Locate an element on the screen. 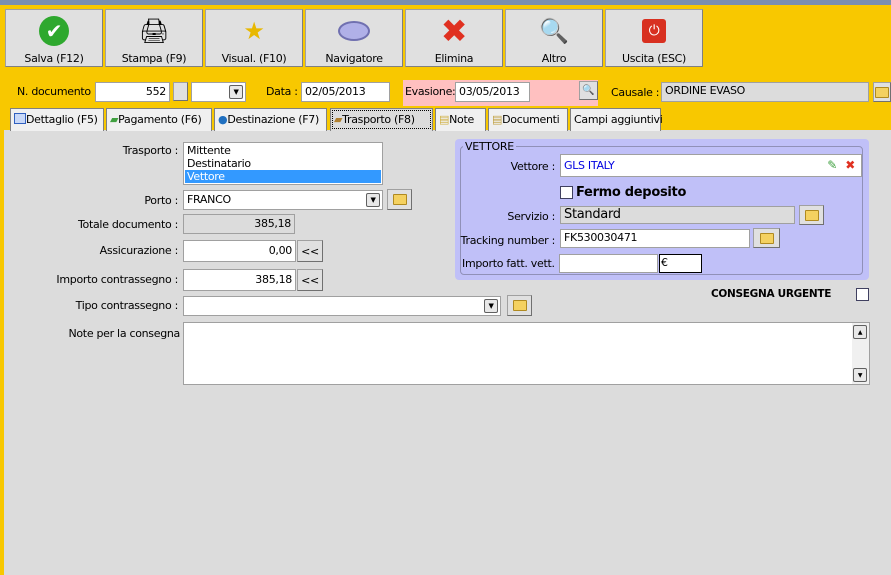  tab-trasporto: ▰Trasporto (F8) is located at coordinates (381, 119).